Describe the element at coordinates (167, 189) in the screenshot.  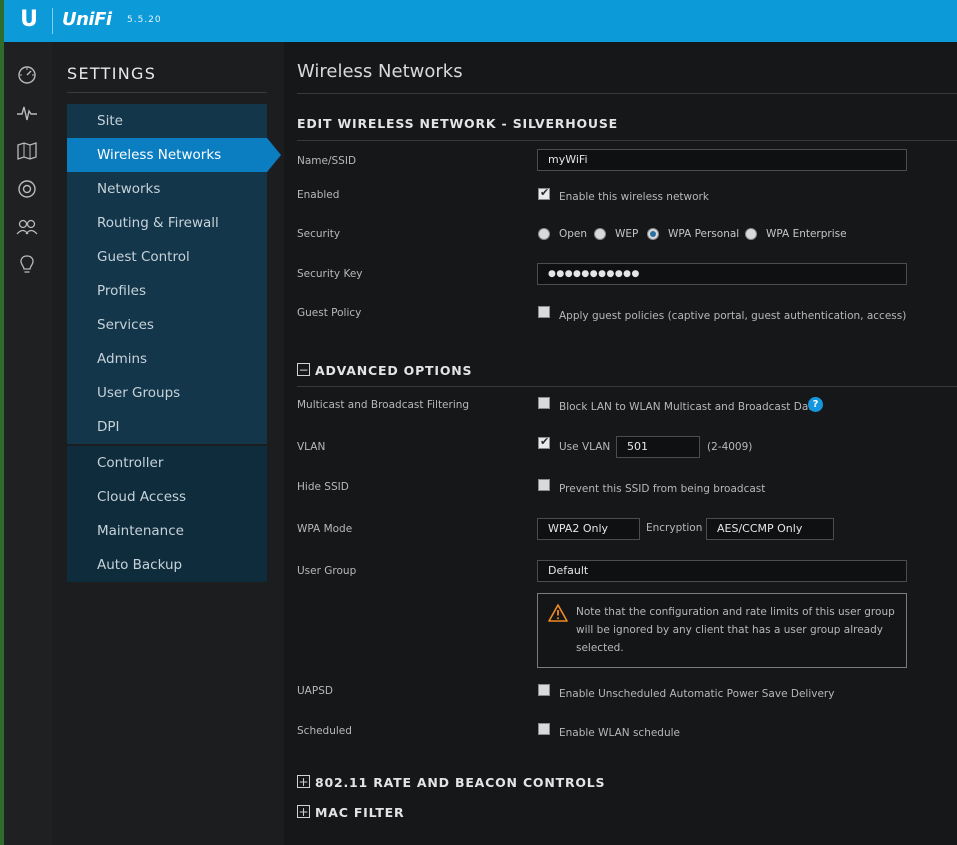
I see `sidebar-item-networks: Networks` at that location.